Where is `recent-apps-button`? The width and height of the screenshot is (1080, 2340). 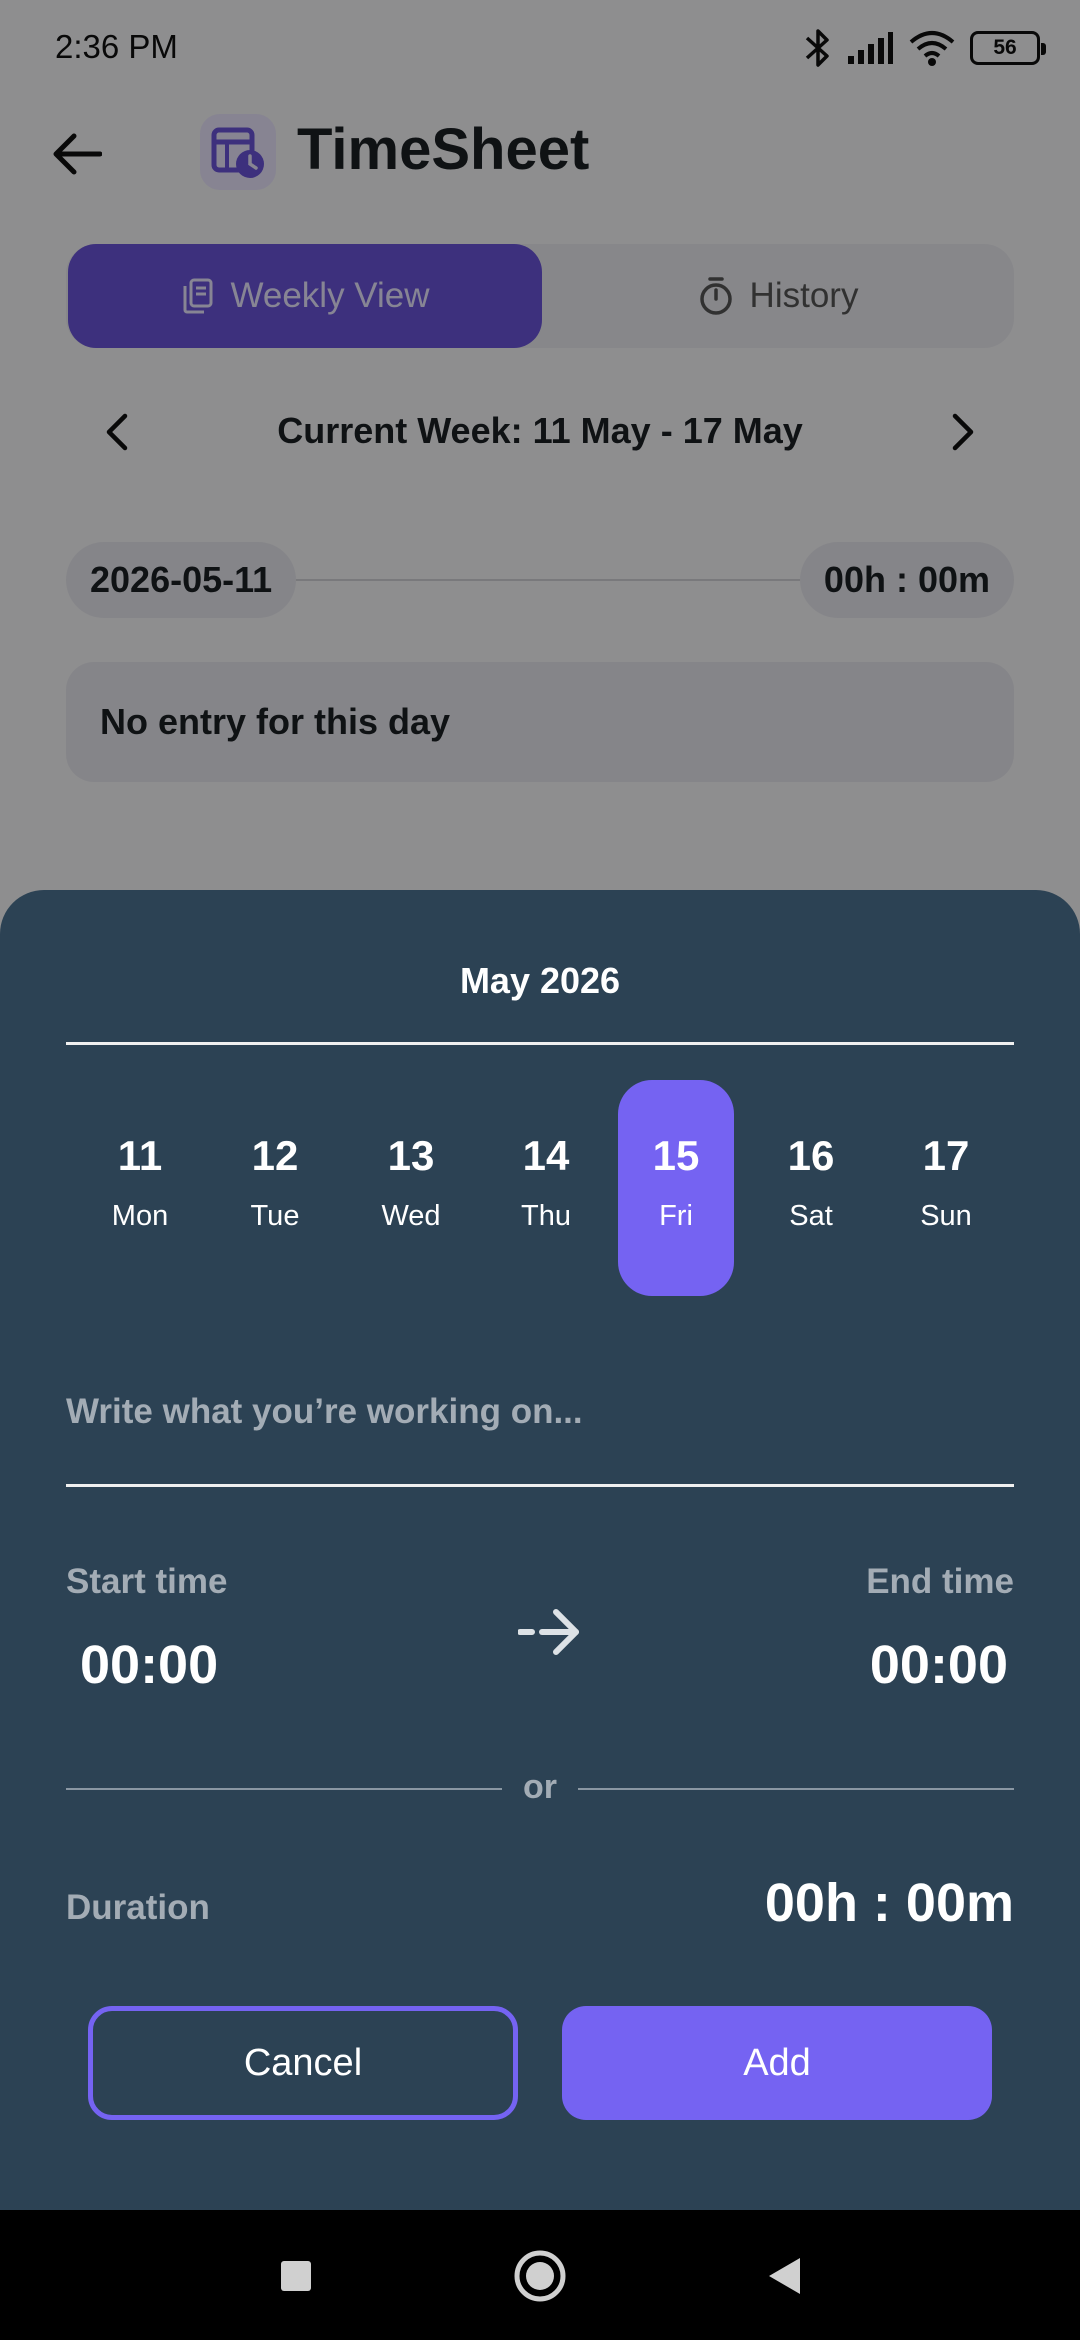
recent-apps-button is located at coordinates (296, 2276).